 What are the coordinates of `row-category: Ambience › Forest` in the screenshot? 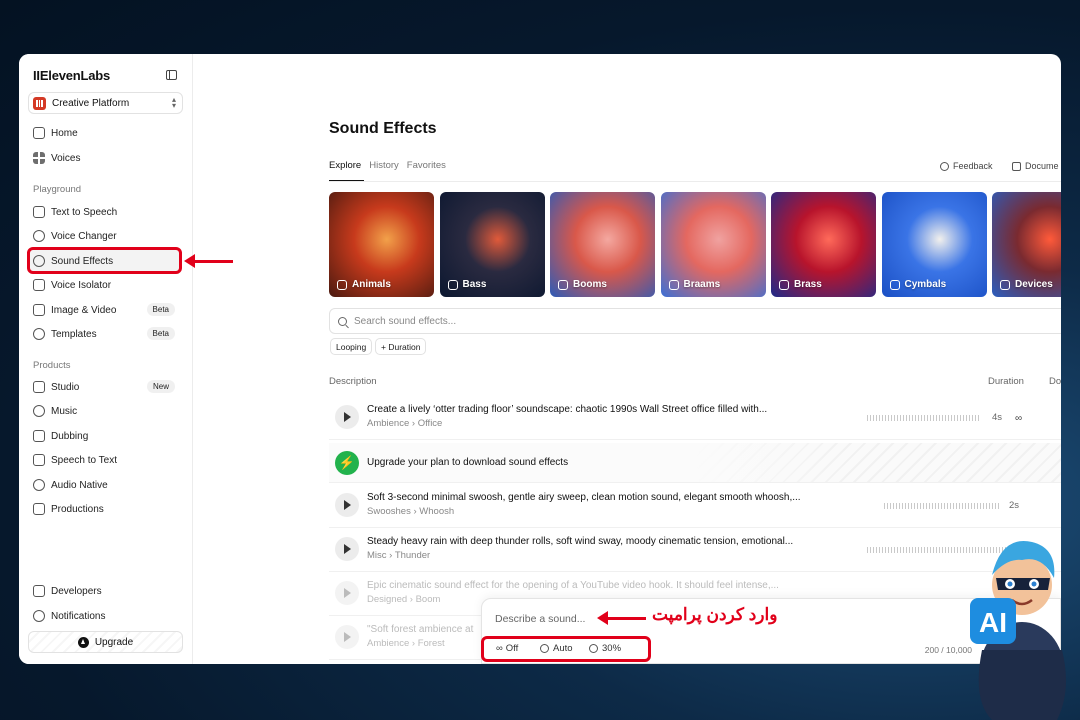 It's located at (406, 643).